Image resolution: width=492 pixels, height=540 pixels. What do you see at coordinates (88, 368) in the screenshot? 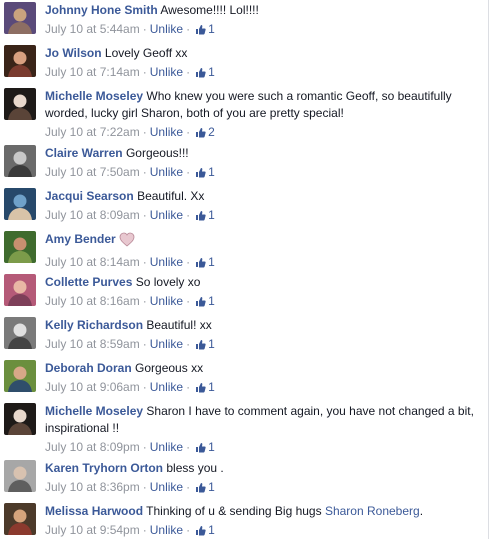
I see `commenter-name-link: Deborah Doran` at bounding box center [88, 368].